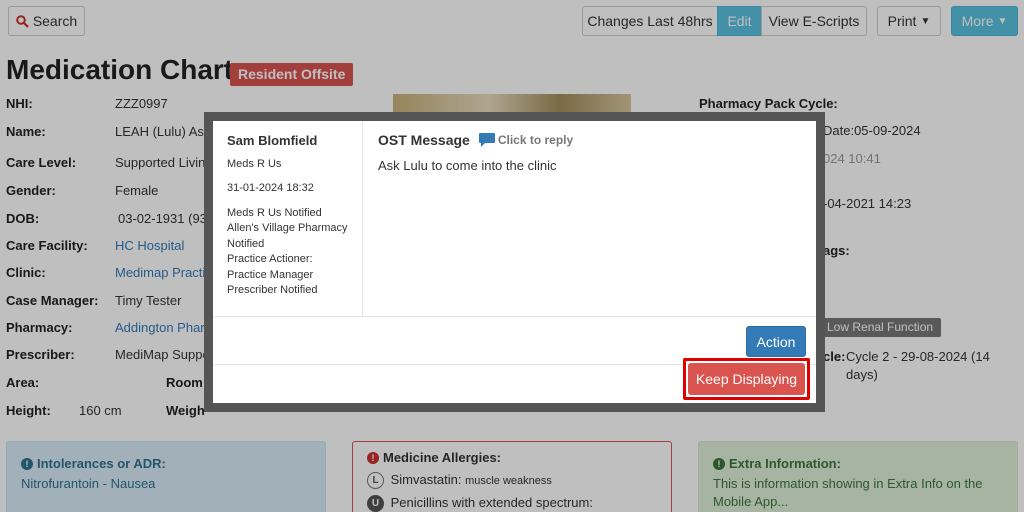 The image size is (1024, 512). Describe the element at coordinates (272, 290) in the screenshot. I see `notify-line: Prescriber Notified` at that location.